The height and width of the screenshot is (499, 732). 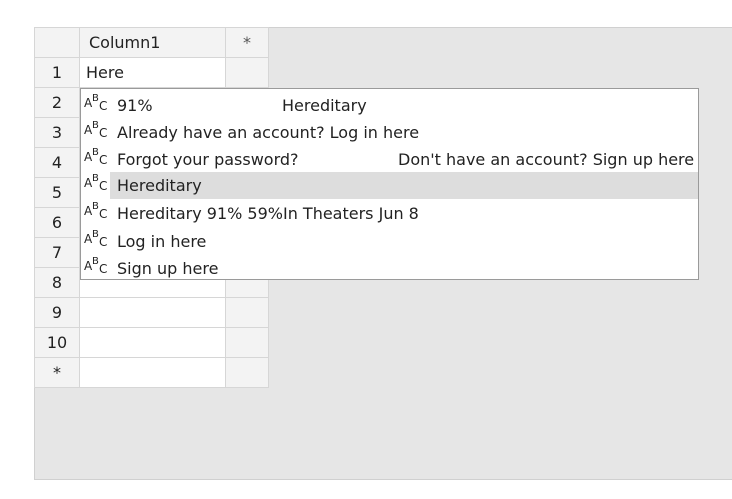 I want to click on autocomplete-item: ABC 91% Hereditary, so click(x=389, y=105).